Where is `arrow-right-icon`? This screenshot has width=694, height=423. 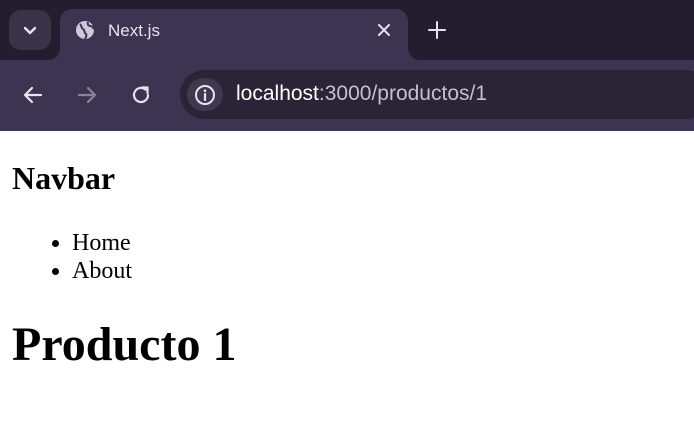
arrow-right-icon is located at coordinates (87, 95).